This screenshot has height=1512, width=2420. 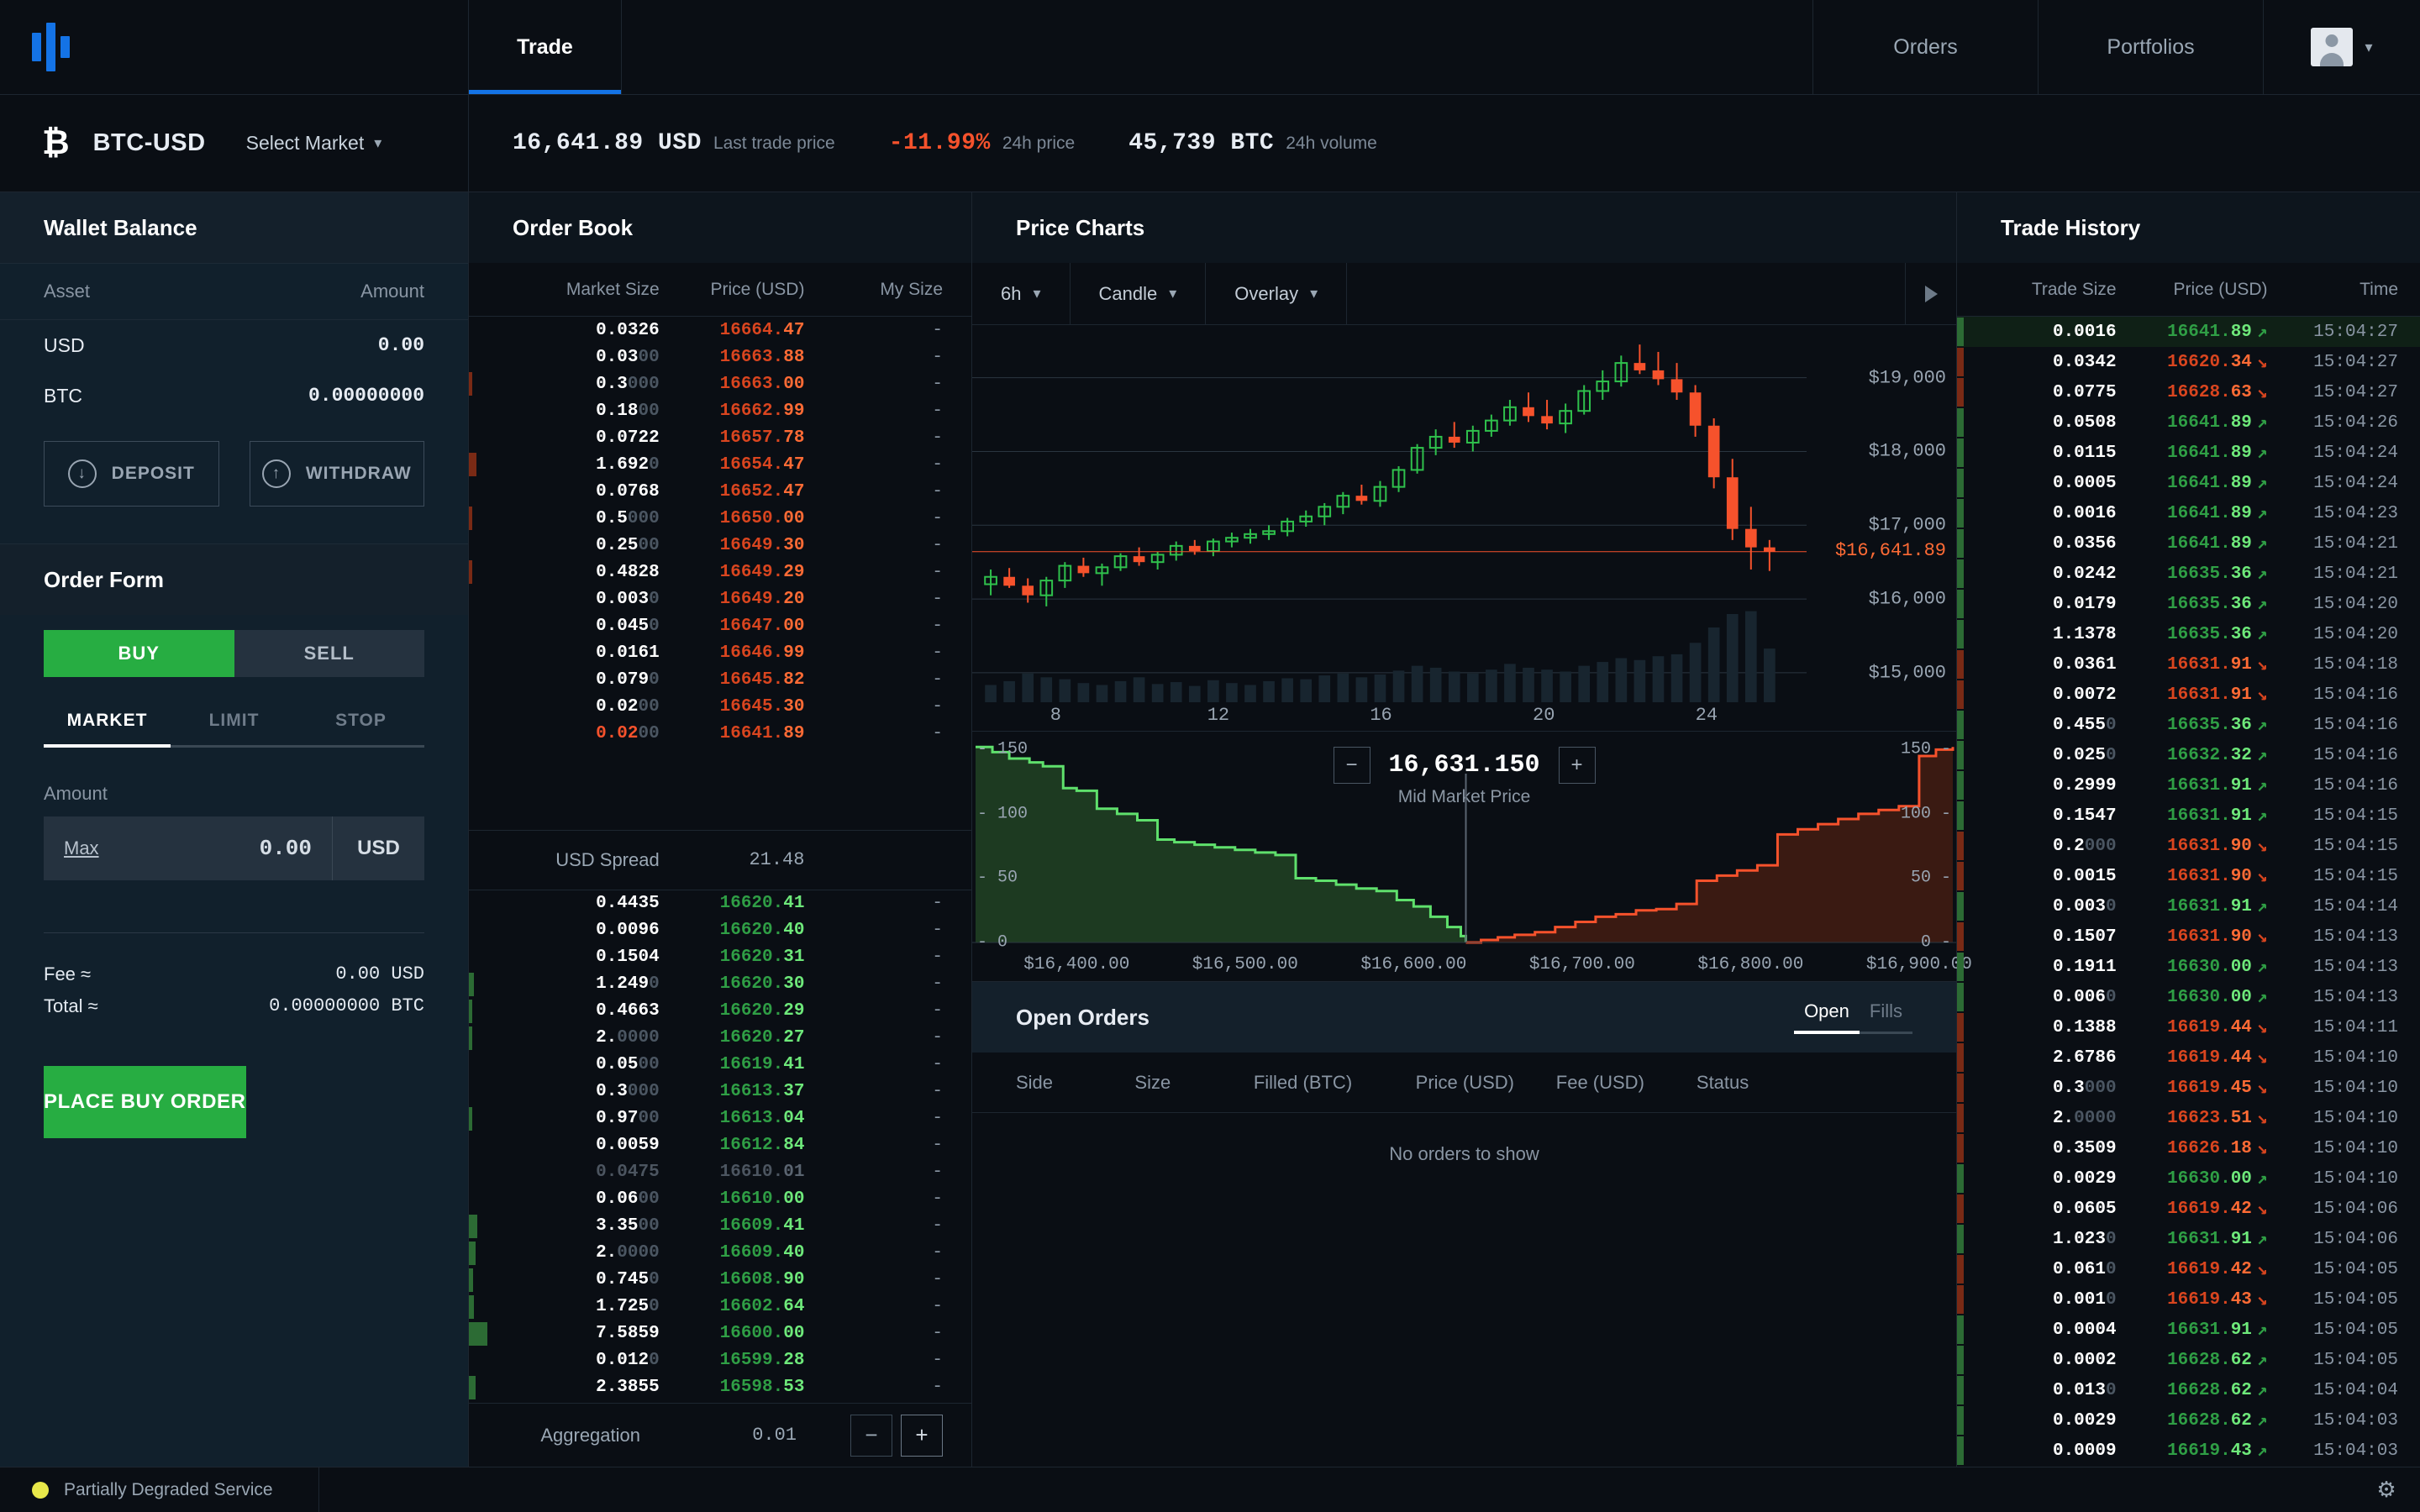 I want to click on order-book-row: 1.7250 16602.64 -, so click(x=720, y=1307).